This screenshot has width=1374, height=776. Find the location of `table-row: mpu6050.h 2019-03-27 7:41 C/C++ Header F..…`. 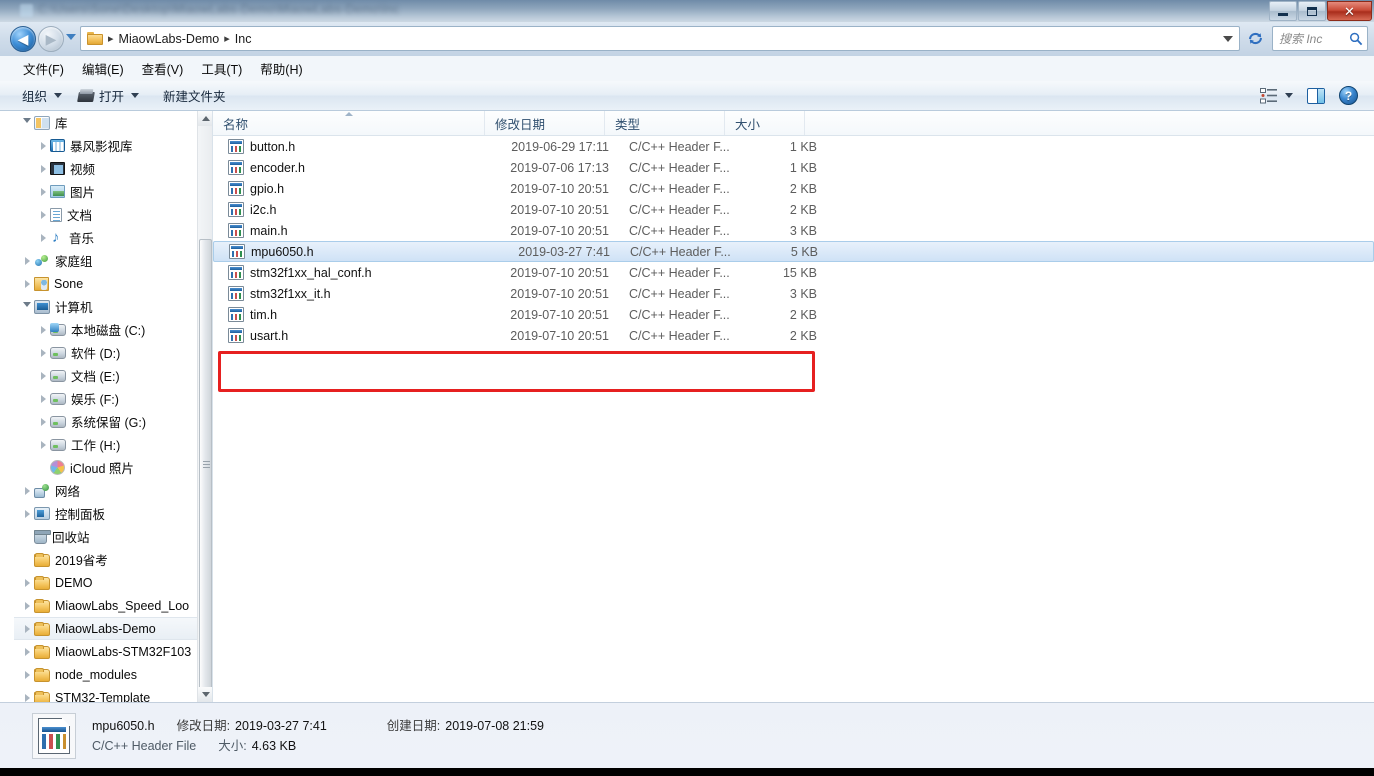

table-row: mpu6050.h 2019-03-27 7:41 C/C++ Header F..… is located at coordinates (793, 251).